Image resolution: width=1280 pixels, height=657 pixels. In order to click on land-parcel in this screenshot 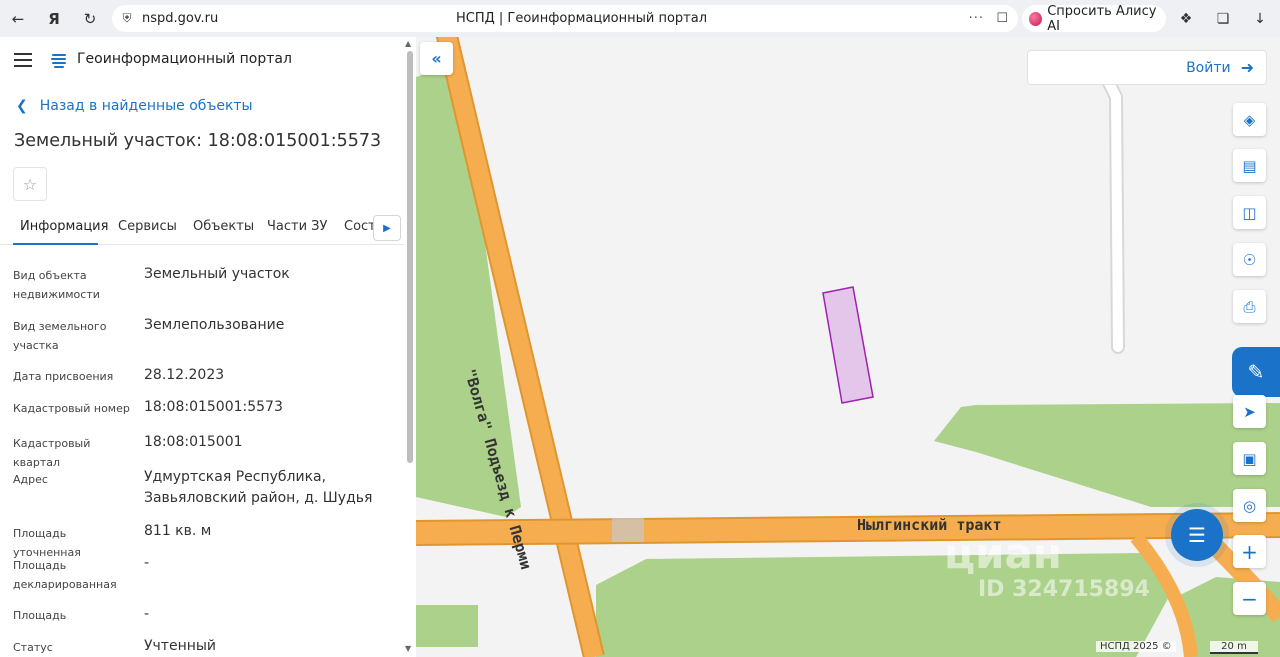, I will do `click(848, 345)`.